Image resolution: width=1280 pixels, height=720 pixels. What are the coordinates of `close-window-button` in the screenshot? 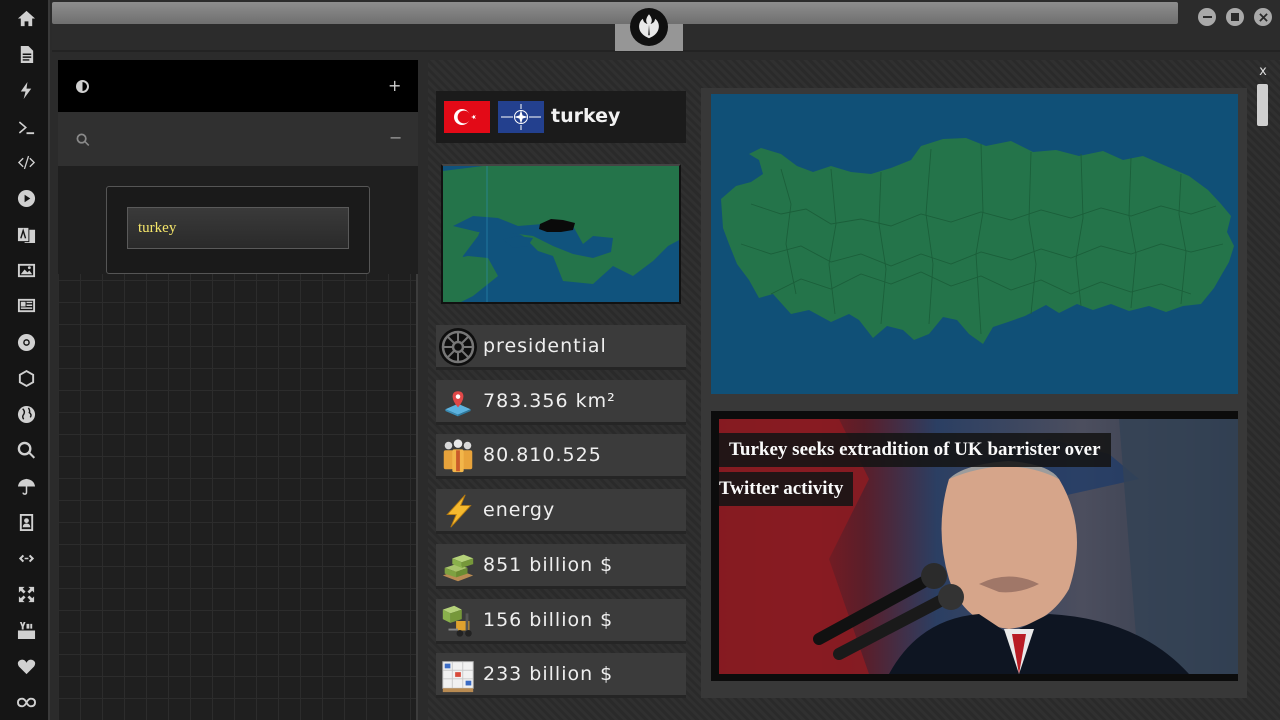 It's located at (1263, 17).